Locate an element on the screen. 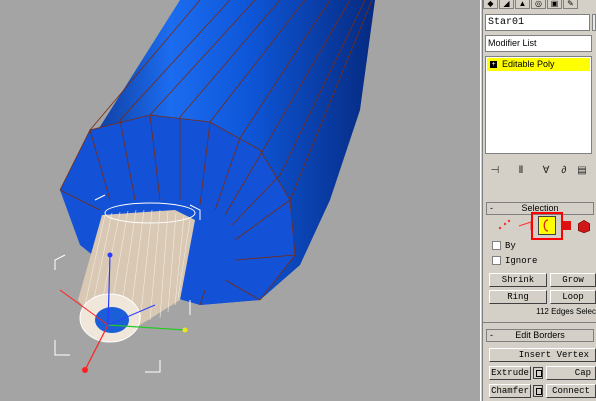 This screenshot has height=401, width=596. edit-borders-rollout-header: - Edit Borders is located at coordinates (540, 335).